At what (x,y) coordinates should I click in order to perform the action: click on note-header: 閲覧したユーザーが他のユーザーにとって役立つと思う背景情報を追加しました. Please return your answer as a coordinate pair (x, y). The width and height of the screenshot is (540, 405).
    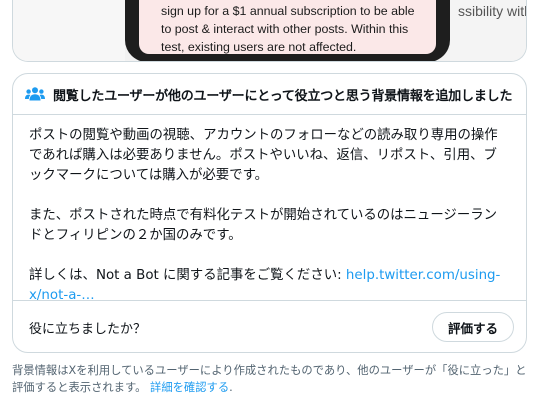
    Looking at the image, I should click on (269, 94).